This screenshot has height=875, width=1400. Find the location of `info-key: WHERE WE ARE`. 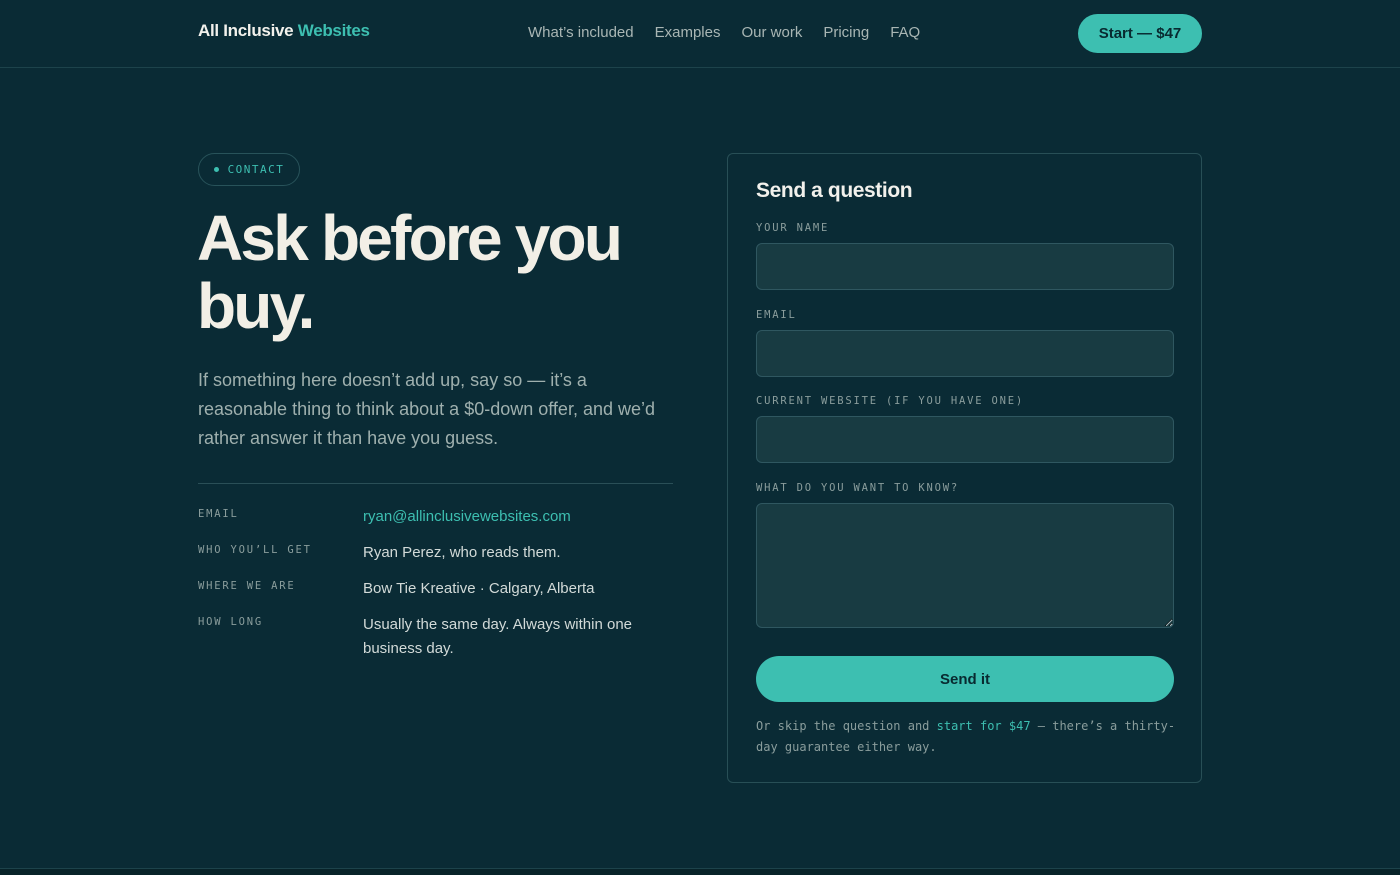

info-key: WHERE WE ARE is located at coordinates (247, 586).